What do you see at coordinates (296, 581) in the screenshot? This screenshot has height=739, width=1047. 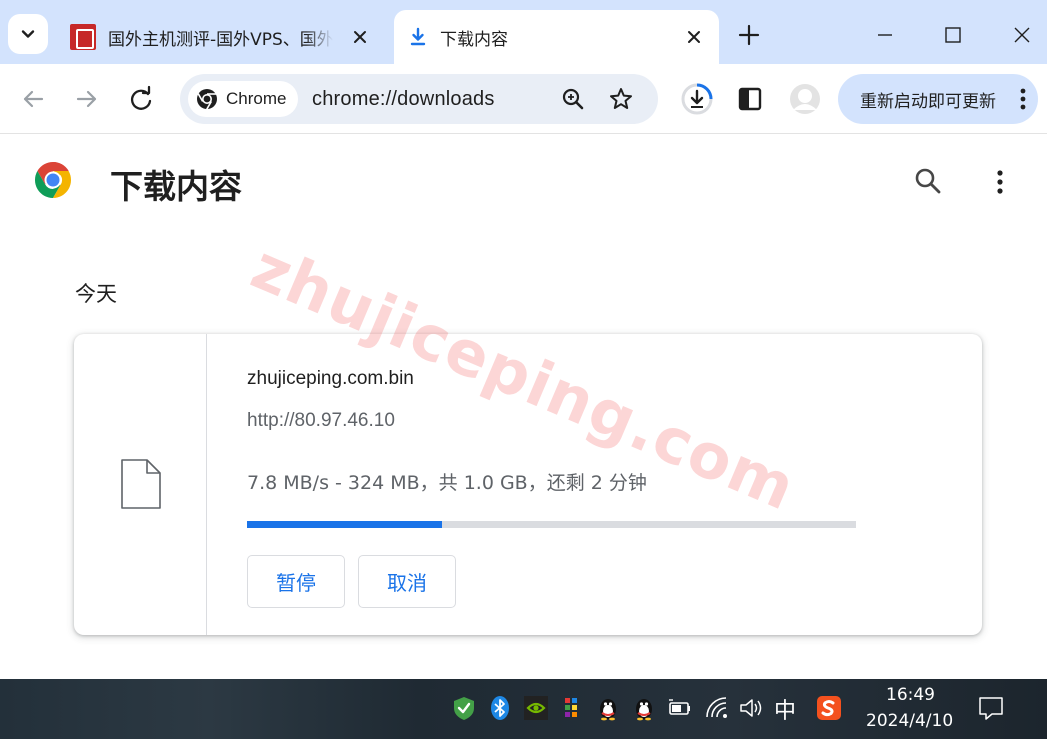 I see `pause-button: 暂停` at bounding box center [296, 581].